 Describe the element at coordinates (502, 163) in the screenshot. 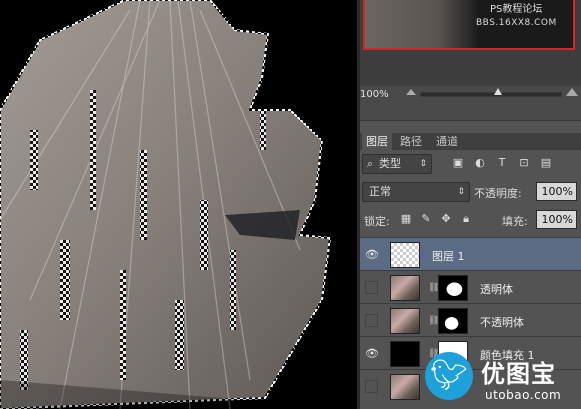

I see `text-filter-icon: T` at that location.